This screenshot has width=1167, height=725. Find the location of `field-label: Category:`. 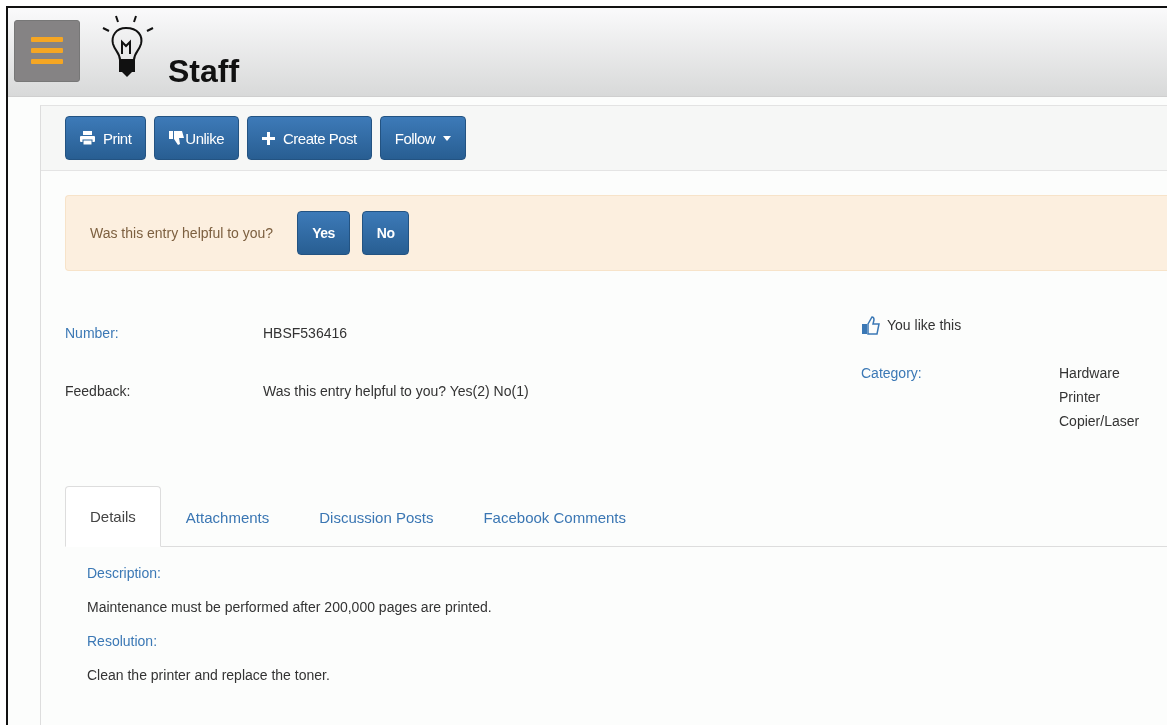

field-label: Category: is located at coordinates (892, 374).